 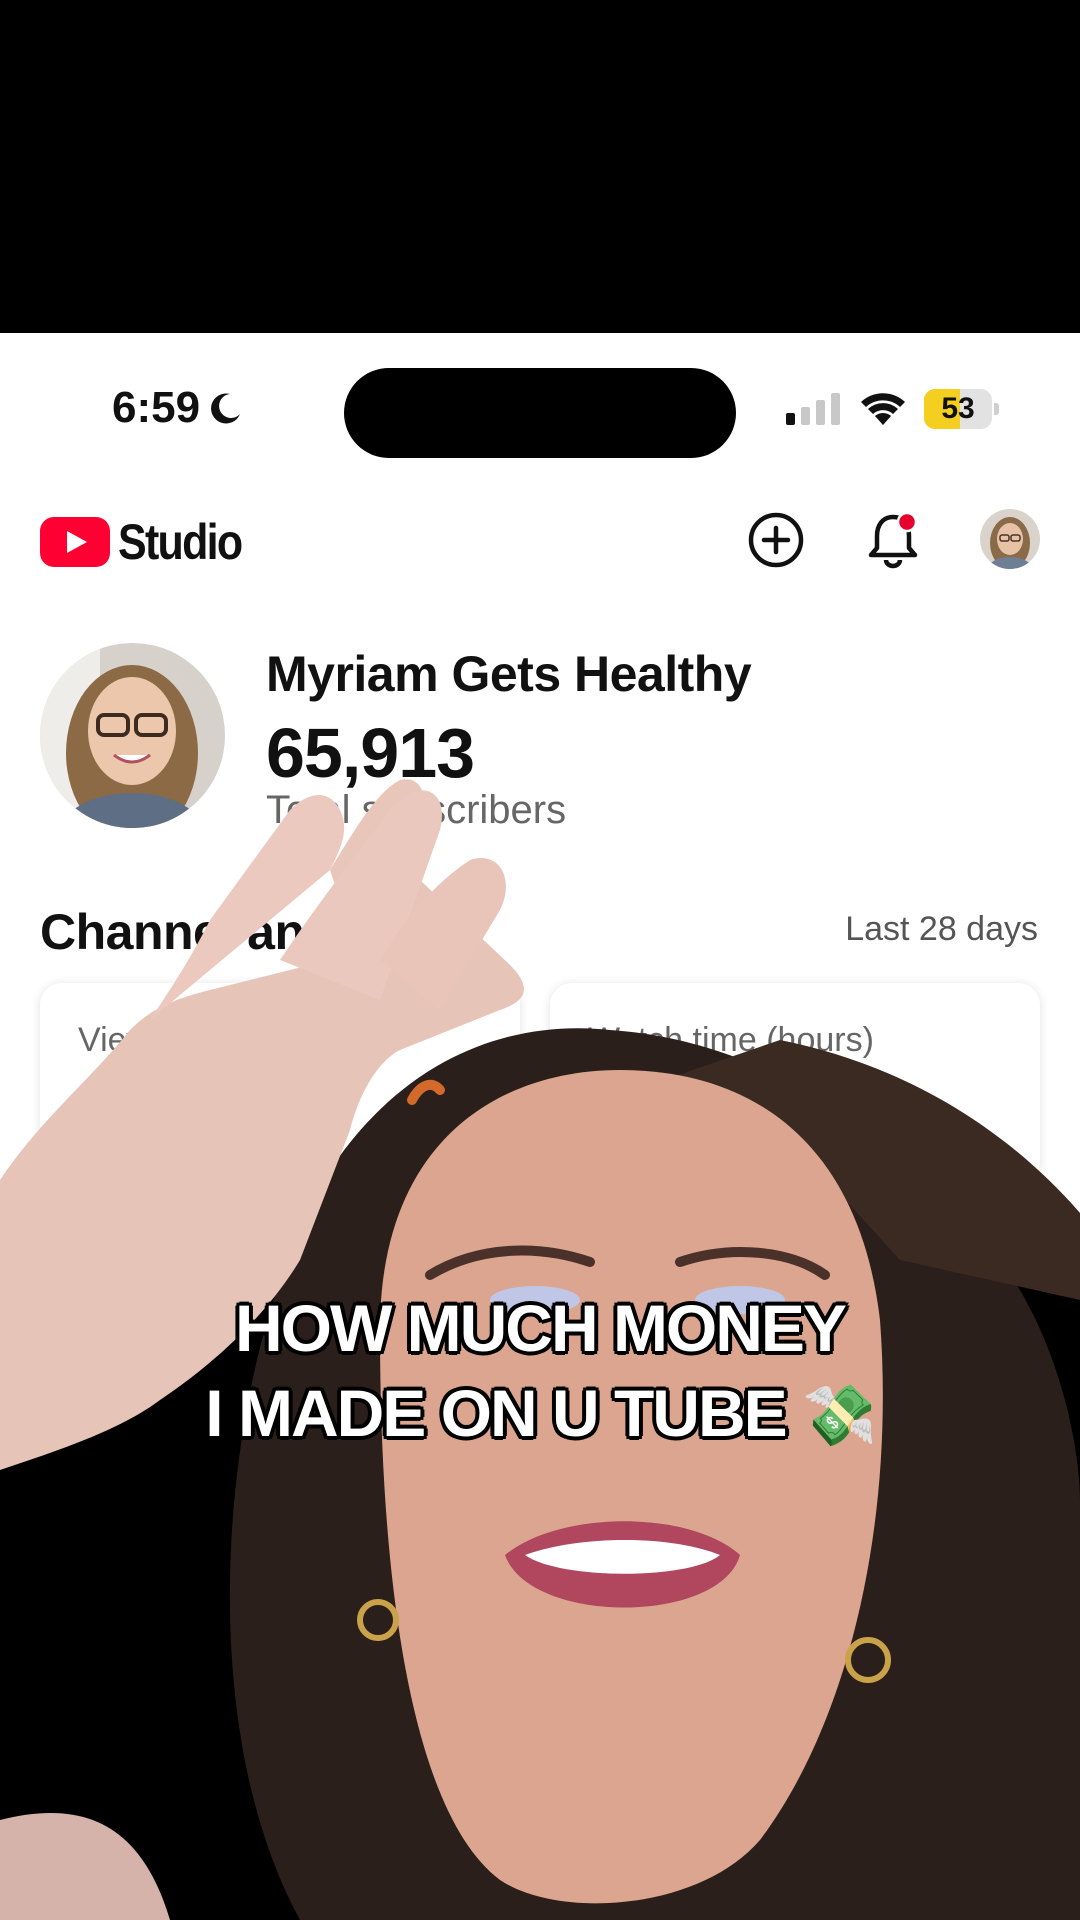 I want to click on caption-line-2: I MADE ON U TUBE 💸, so click(x=540, y=1413).